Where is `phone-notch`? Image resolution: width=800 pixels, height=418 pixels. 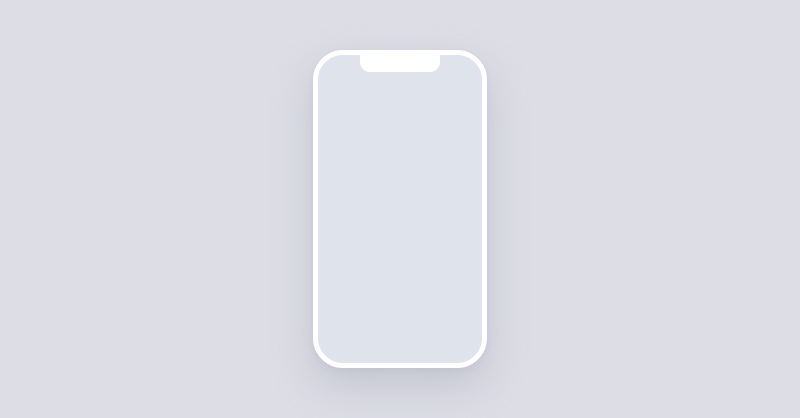
phone-notch is located at coordinates (400, 63).